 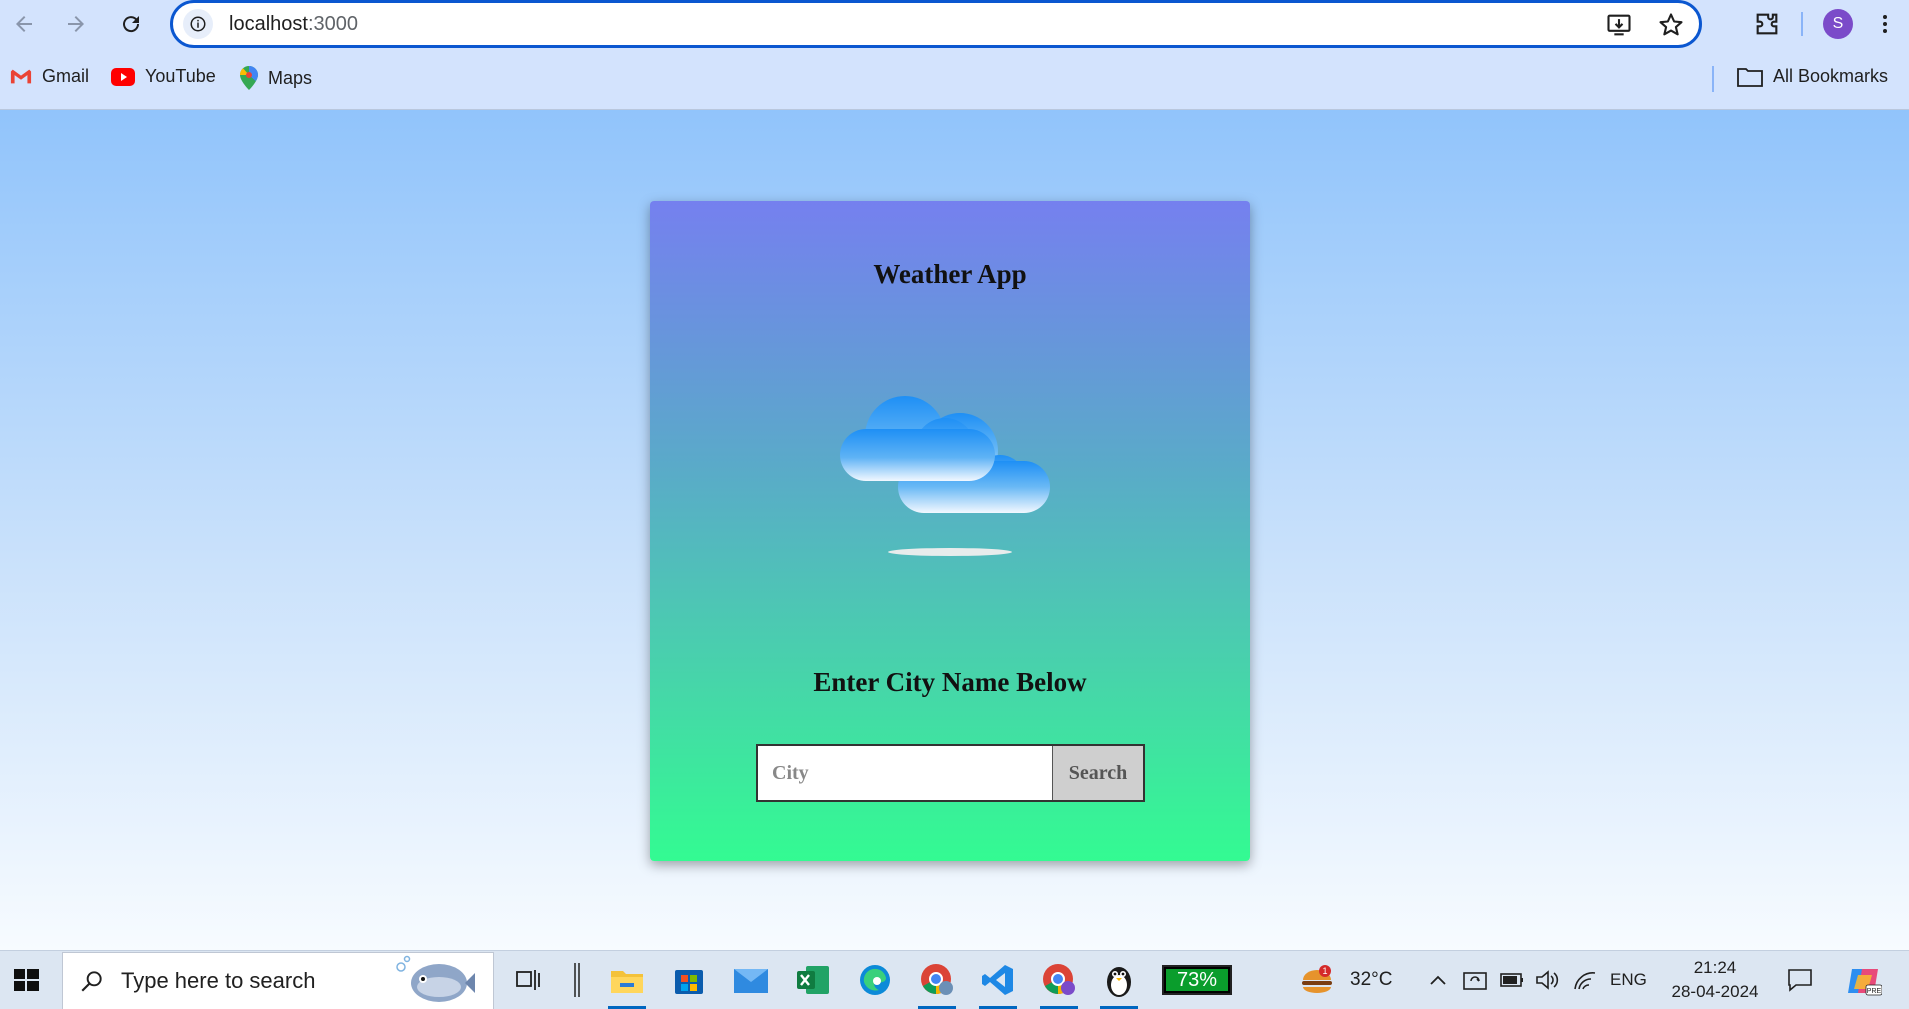 What do you see at coordinates (1324, 971) in the screenshot?
I see `weather-badge: 1` at bounding box center [1324, 971].